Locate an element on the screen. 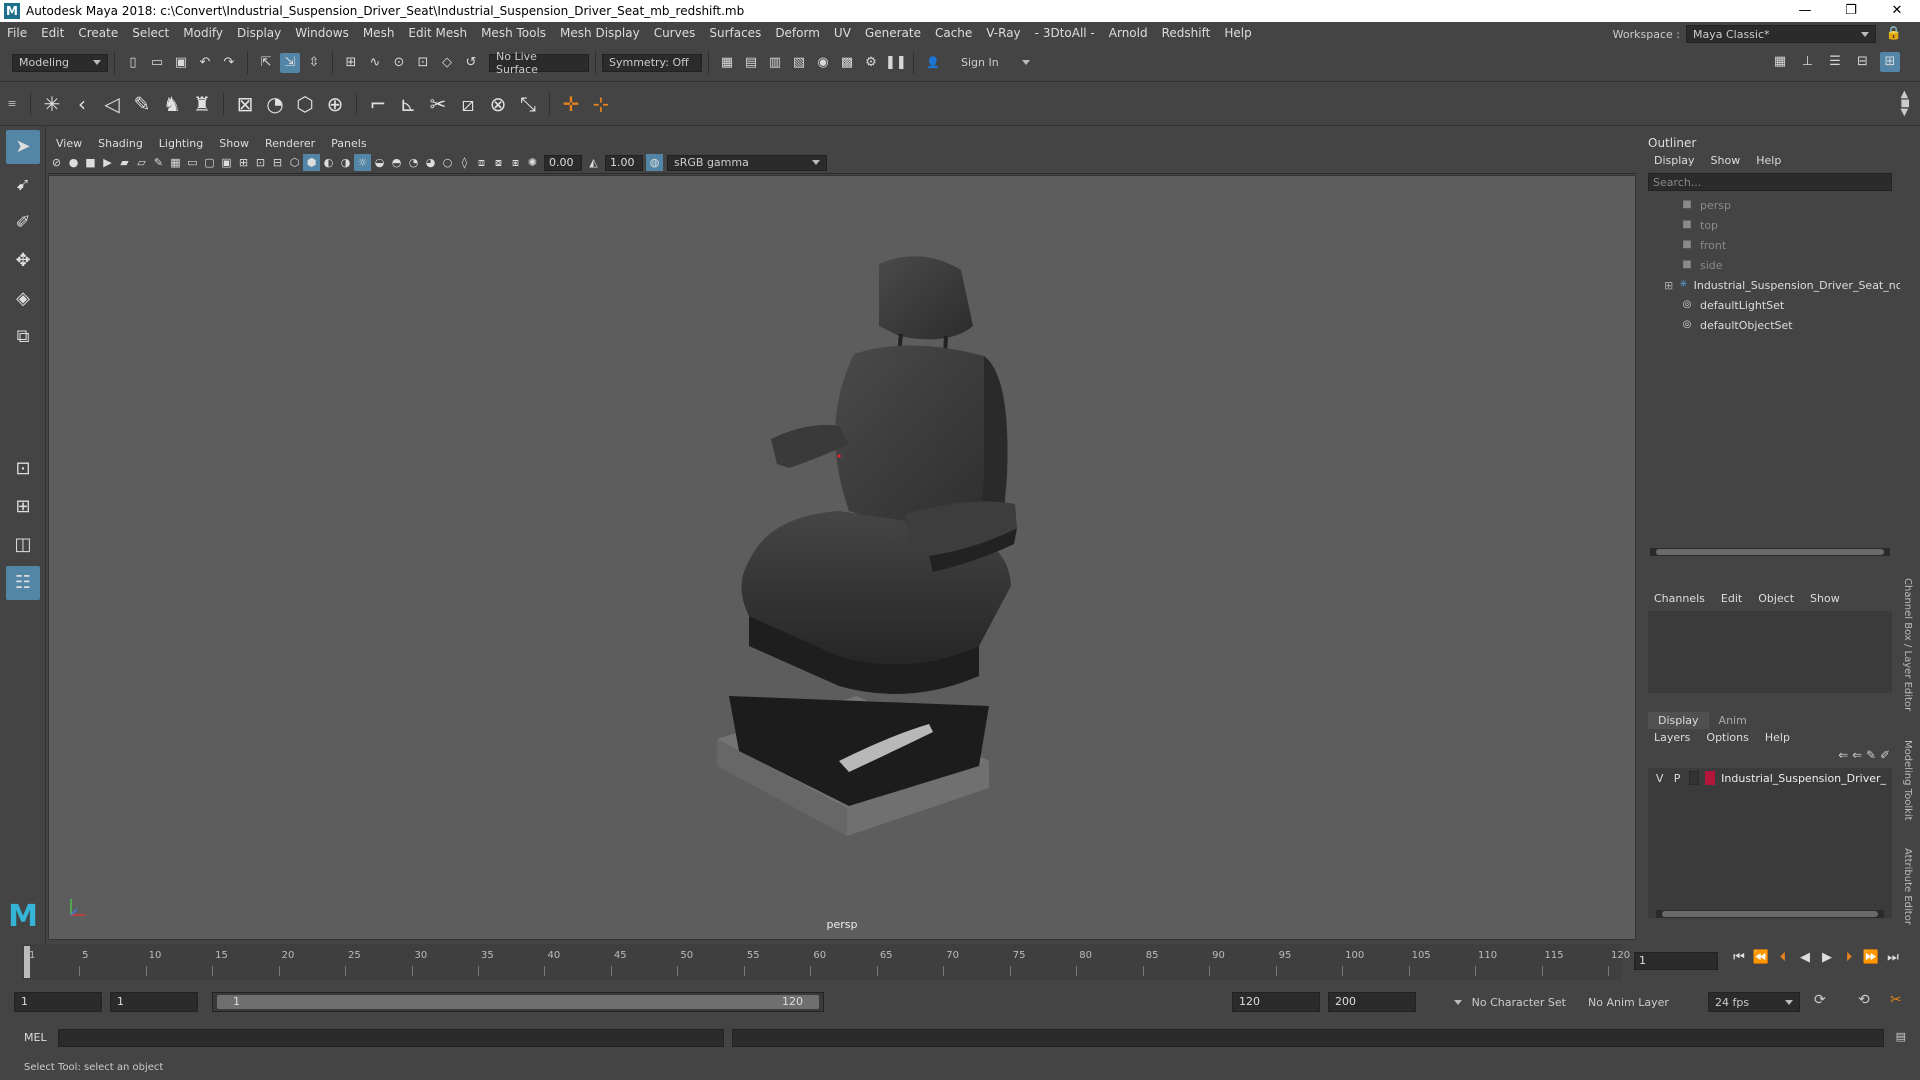  menu-edit-mesh: Edit Mesh is located at coordinates (437, 33).